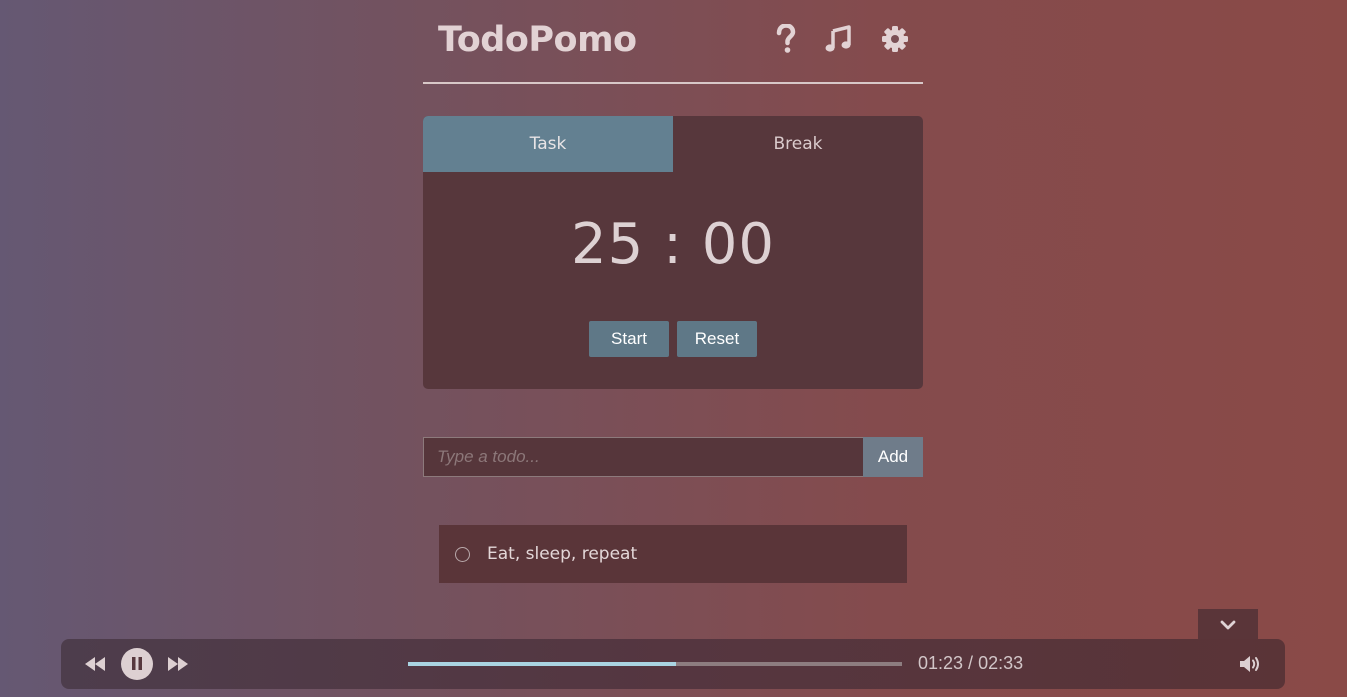 The image size is (1347, 697). I want to click on tab-task: Task, so click(548, 144).